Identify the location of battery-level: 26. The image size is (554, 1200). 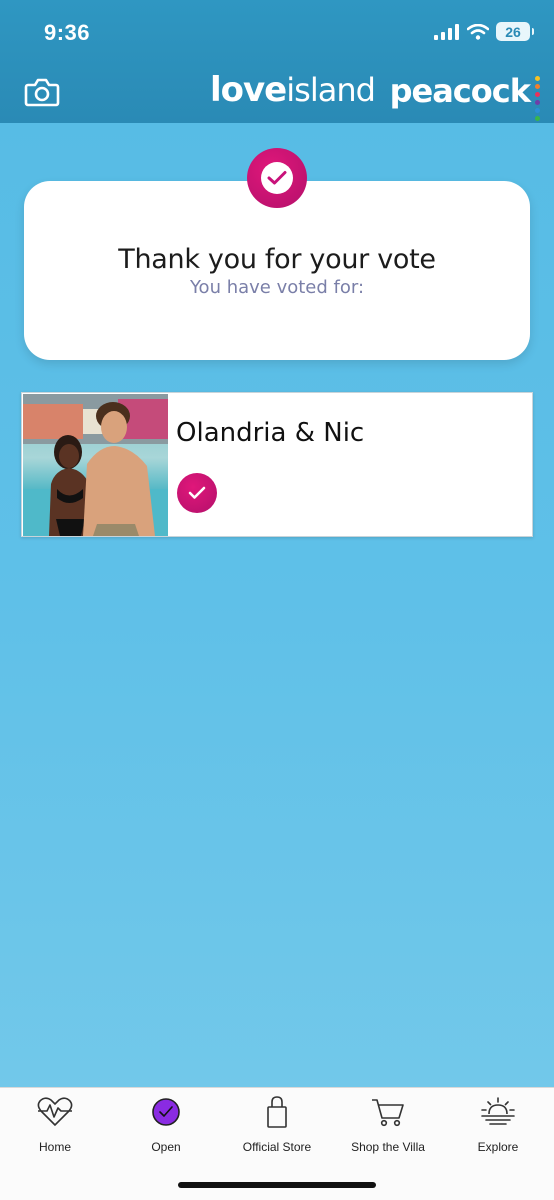
(513, 31).